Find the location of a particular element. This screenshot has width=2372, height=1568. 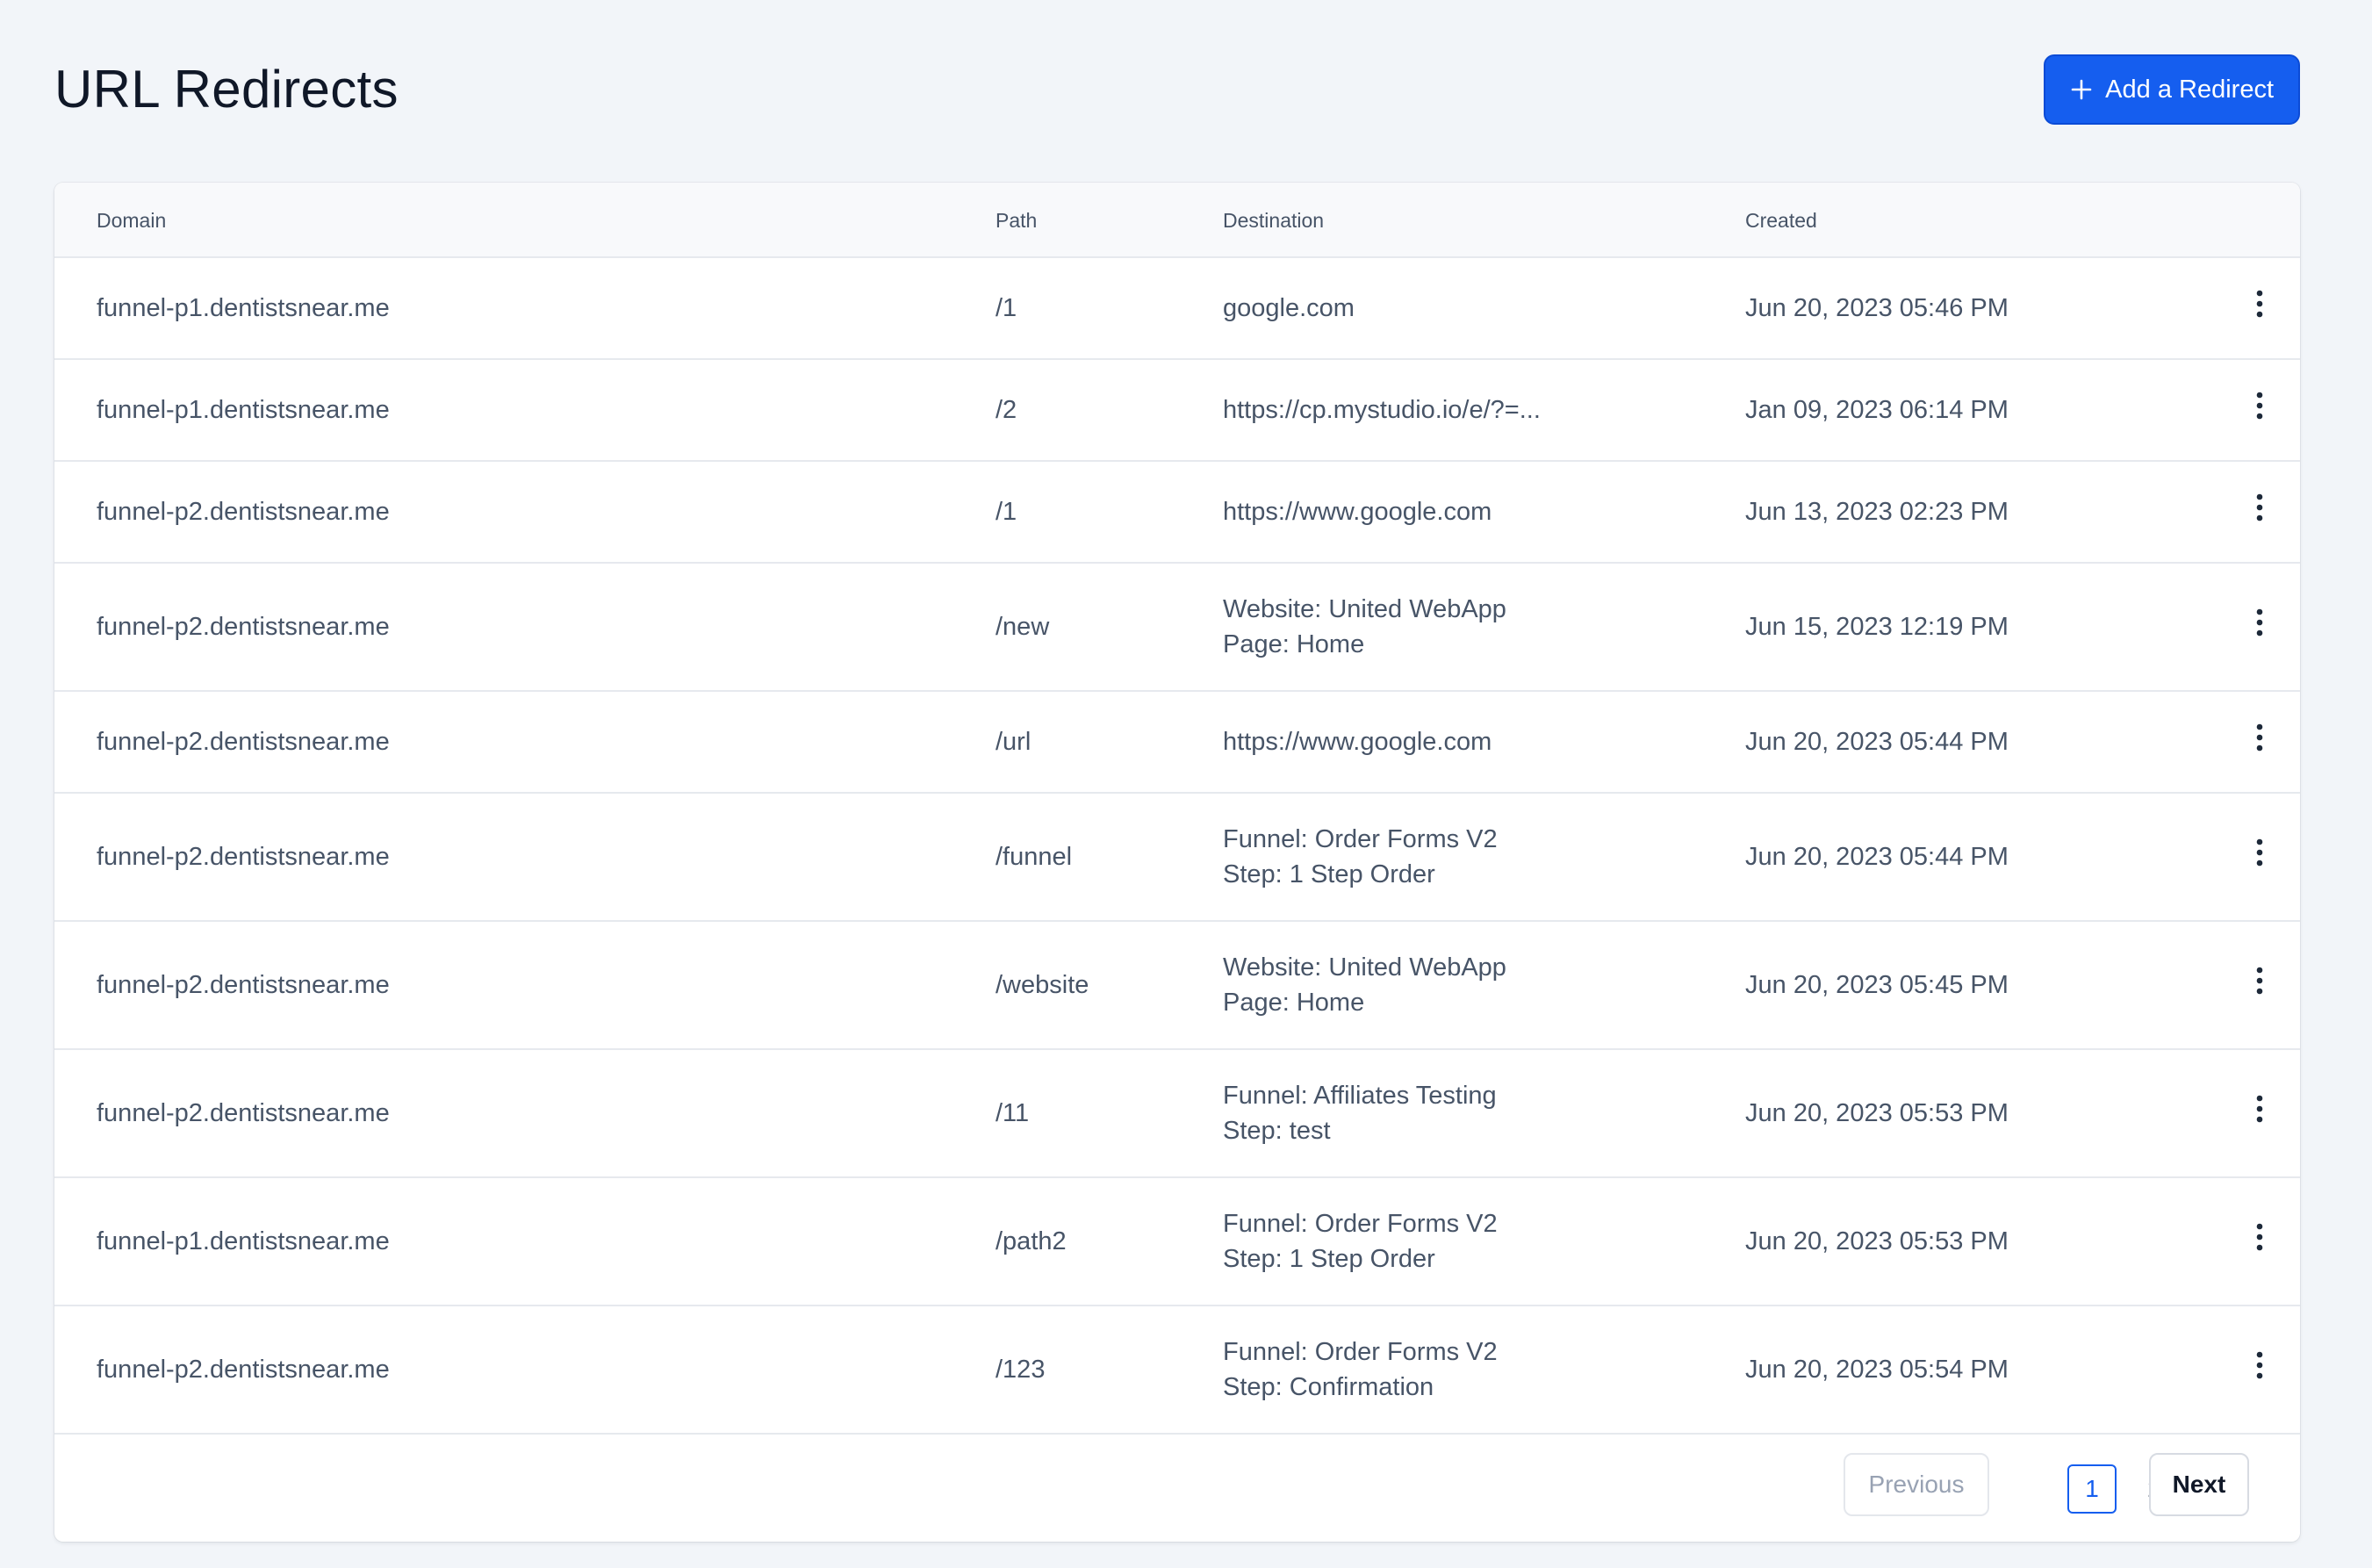

page-header: URL Redirects Add a Redirect is located at coordinates (1177, 89).